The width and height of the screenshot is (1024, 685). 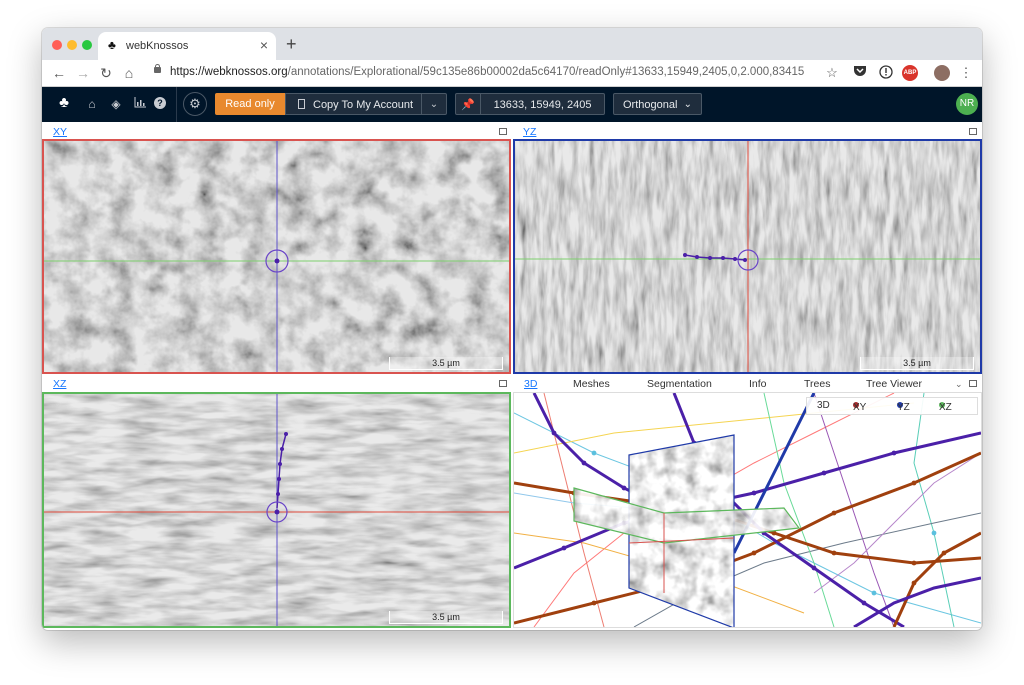 What do you see at coordinates (291, 44) in the screenshot?
I see `new-tab-button: +` at bounding box center [291, 44].